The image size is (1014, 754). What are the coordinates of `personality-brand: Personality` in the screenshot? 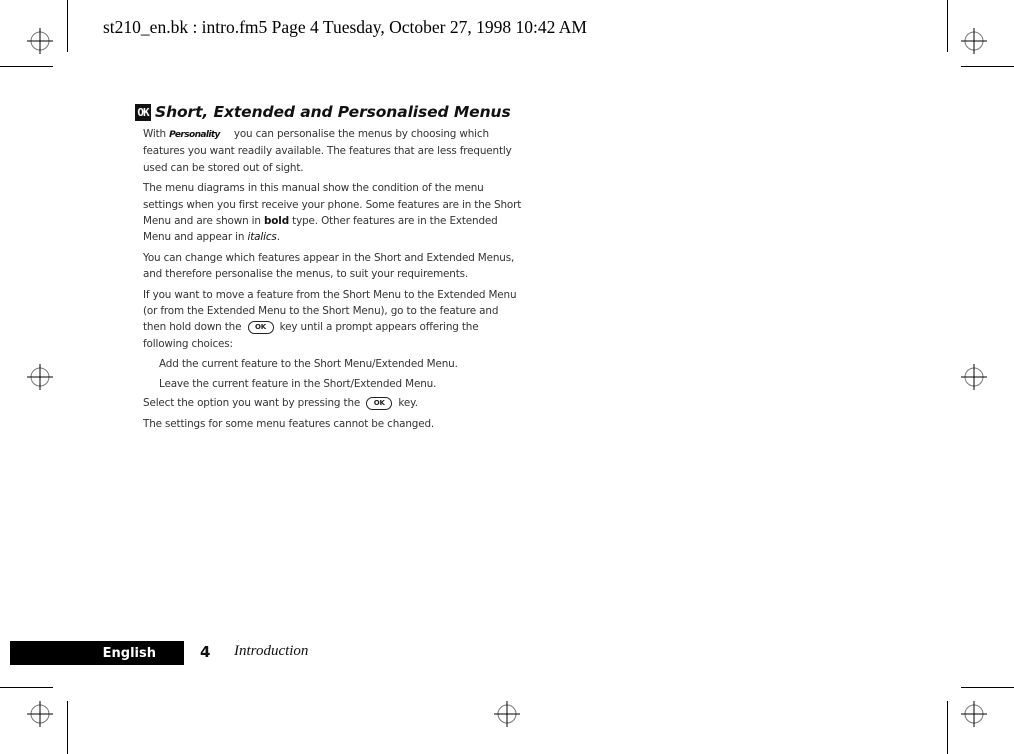 It's located at (194, 135).